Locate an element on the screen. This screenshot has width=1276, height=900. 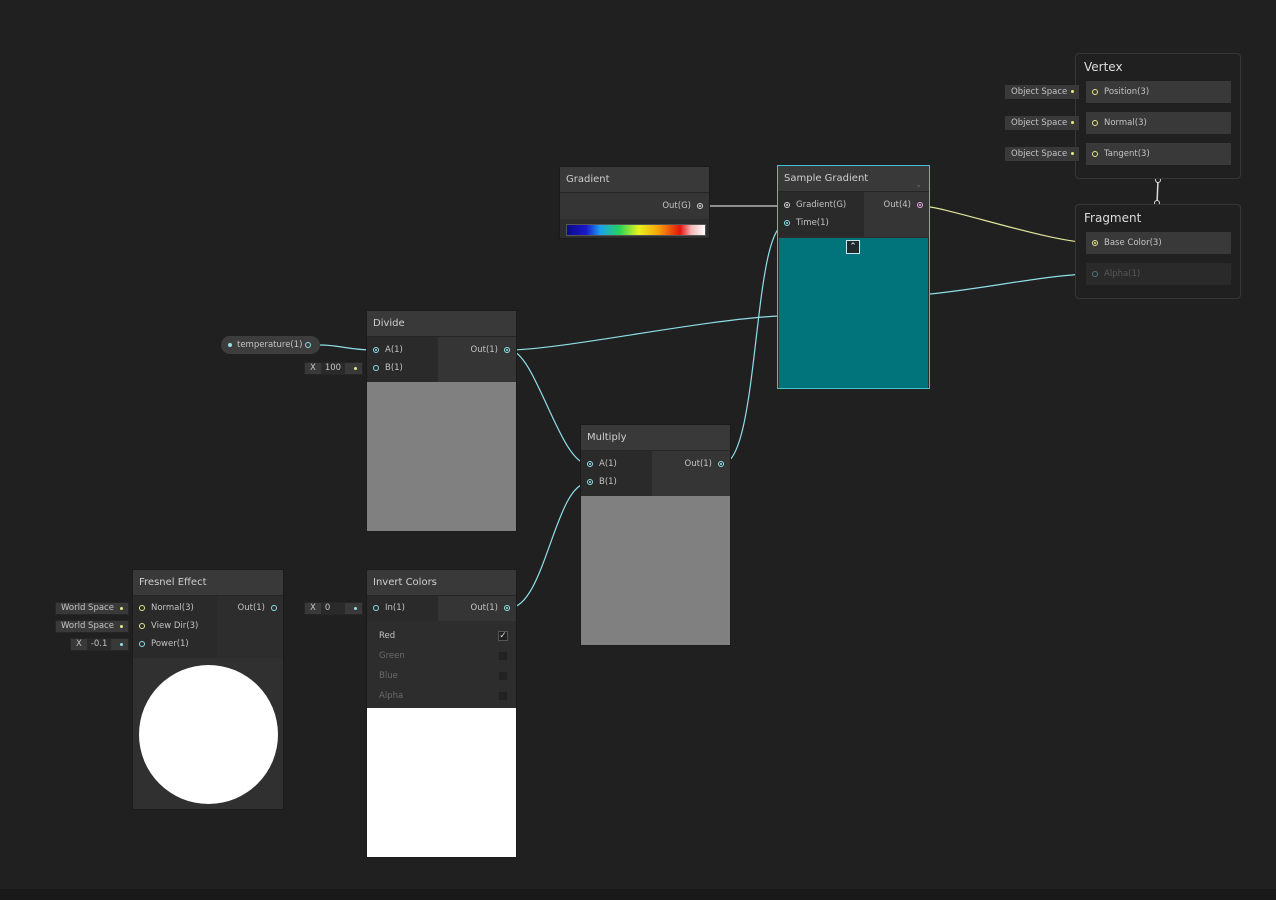
field-value: 0 is located at coordinates (332, 608).